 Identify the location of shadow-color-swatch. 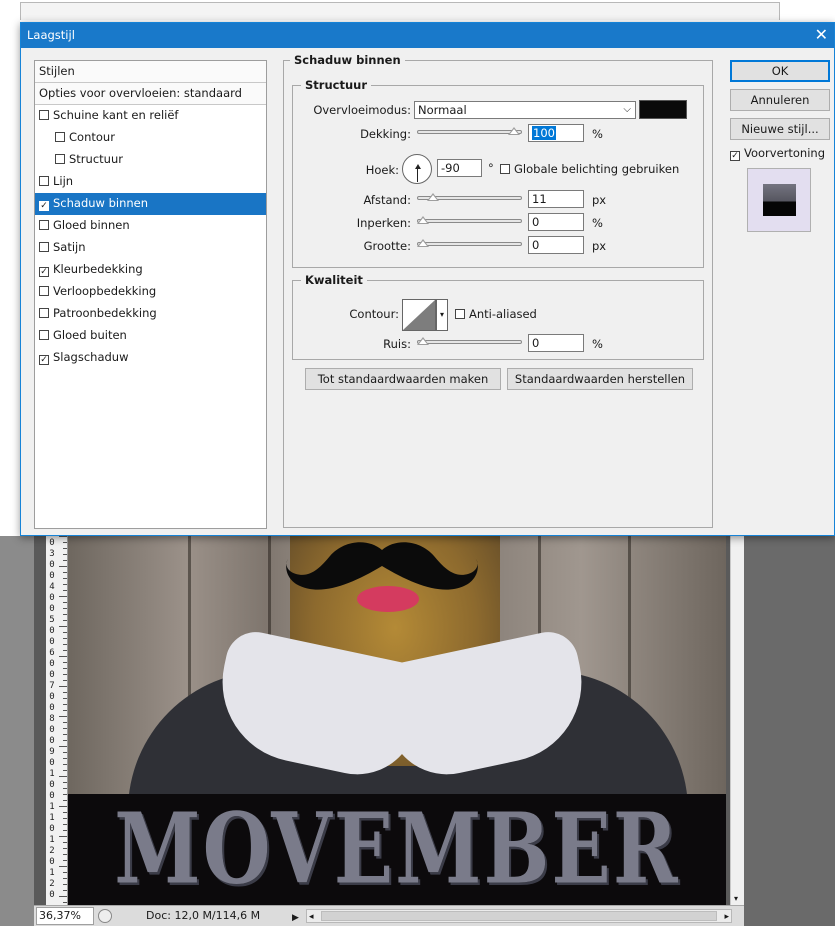
(663, 109).